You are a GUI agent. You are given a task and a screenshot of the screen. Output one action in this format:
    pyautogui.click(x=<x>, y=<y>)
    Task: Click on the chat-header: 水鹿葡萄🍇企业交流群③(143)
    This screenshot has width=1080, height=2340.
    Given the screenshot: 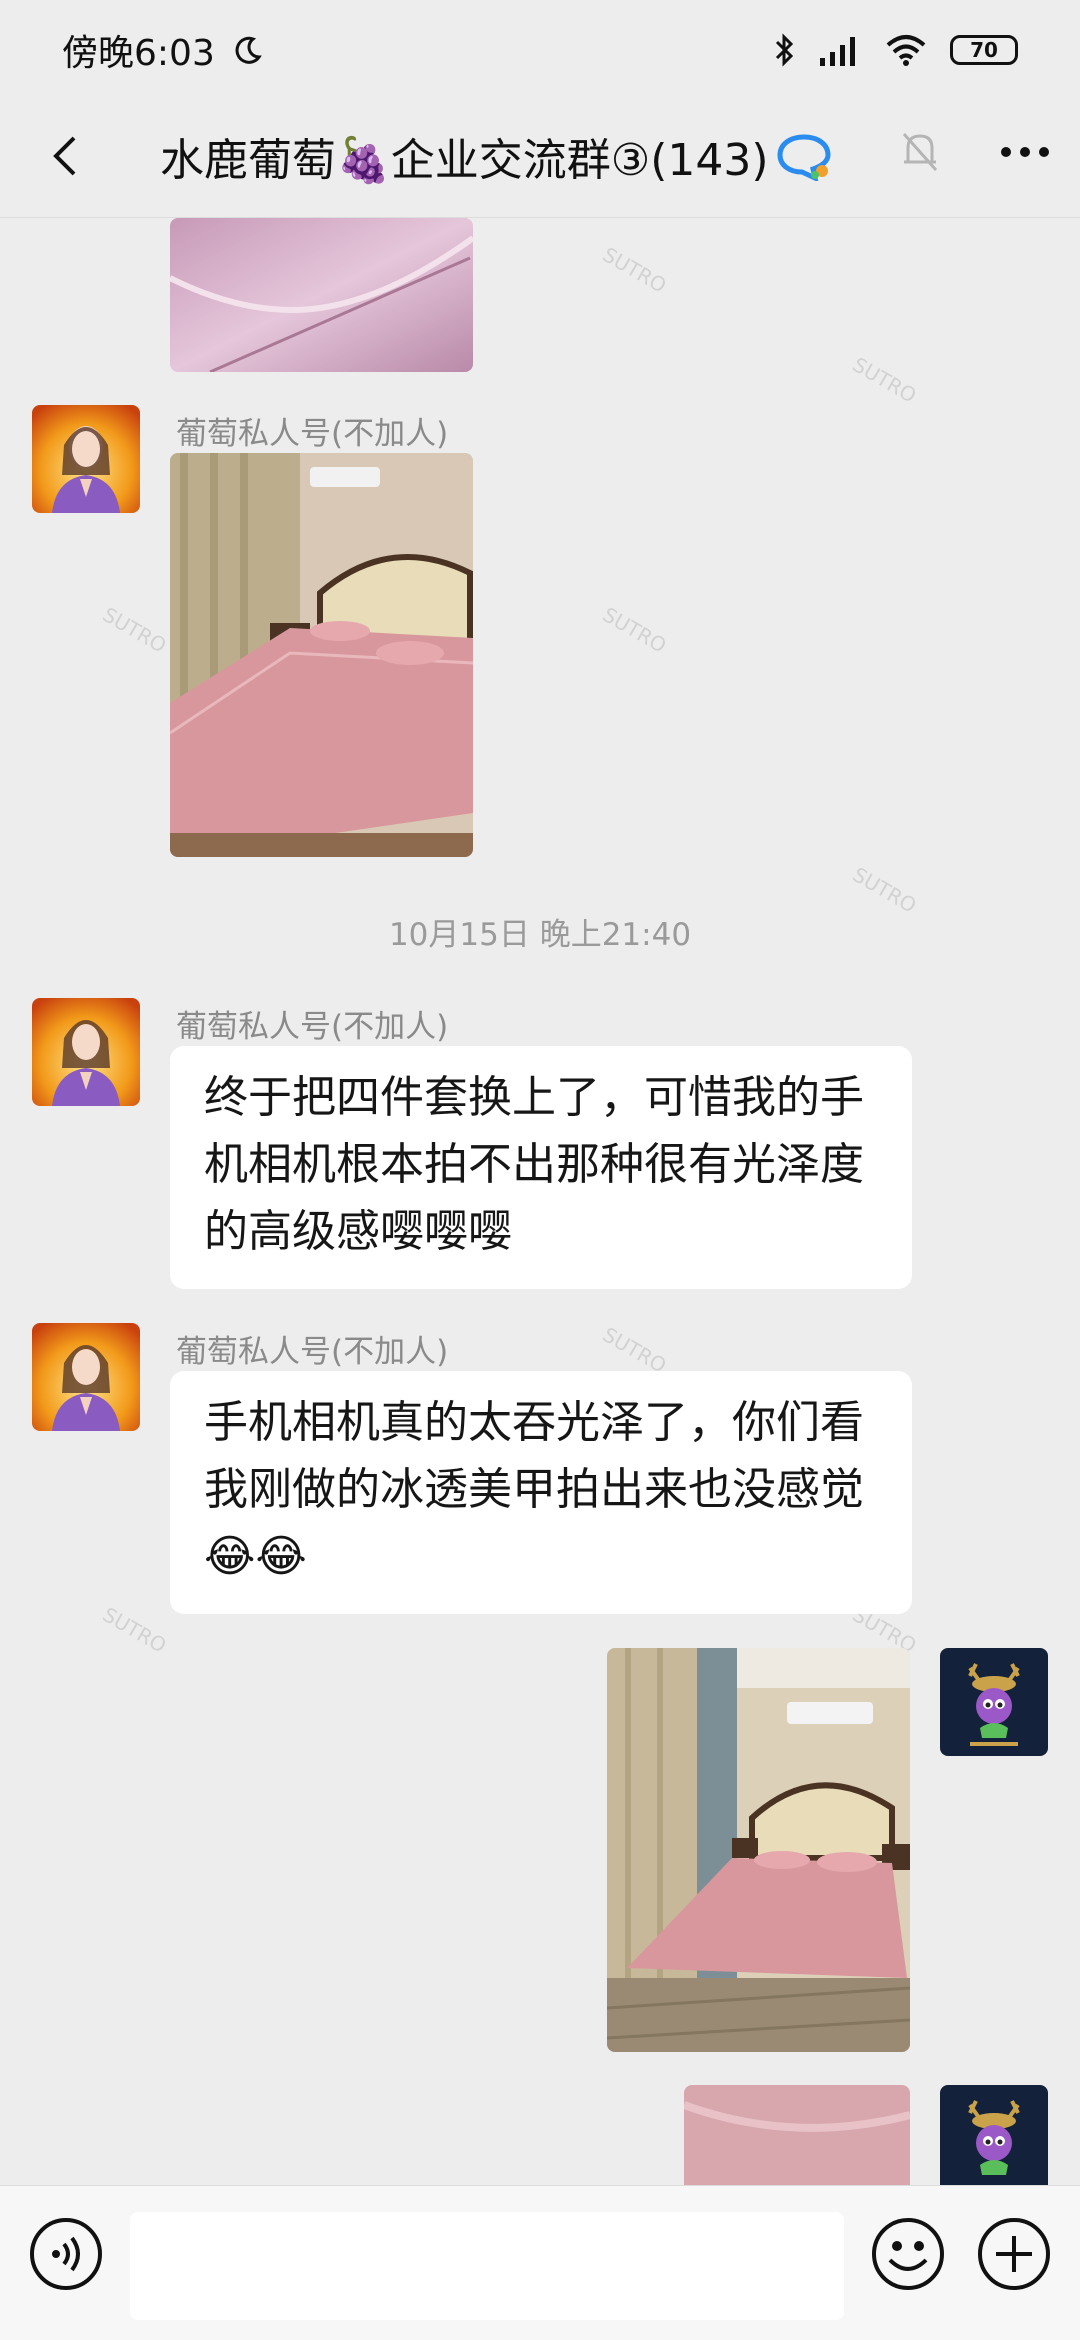 What is the action you would take?
    pyautogui.click(x=540, y=159)
    